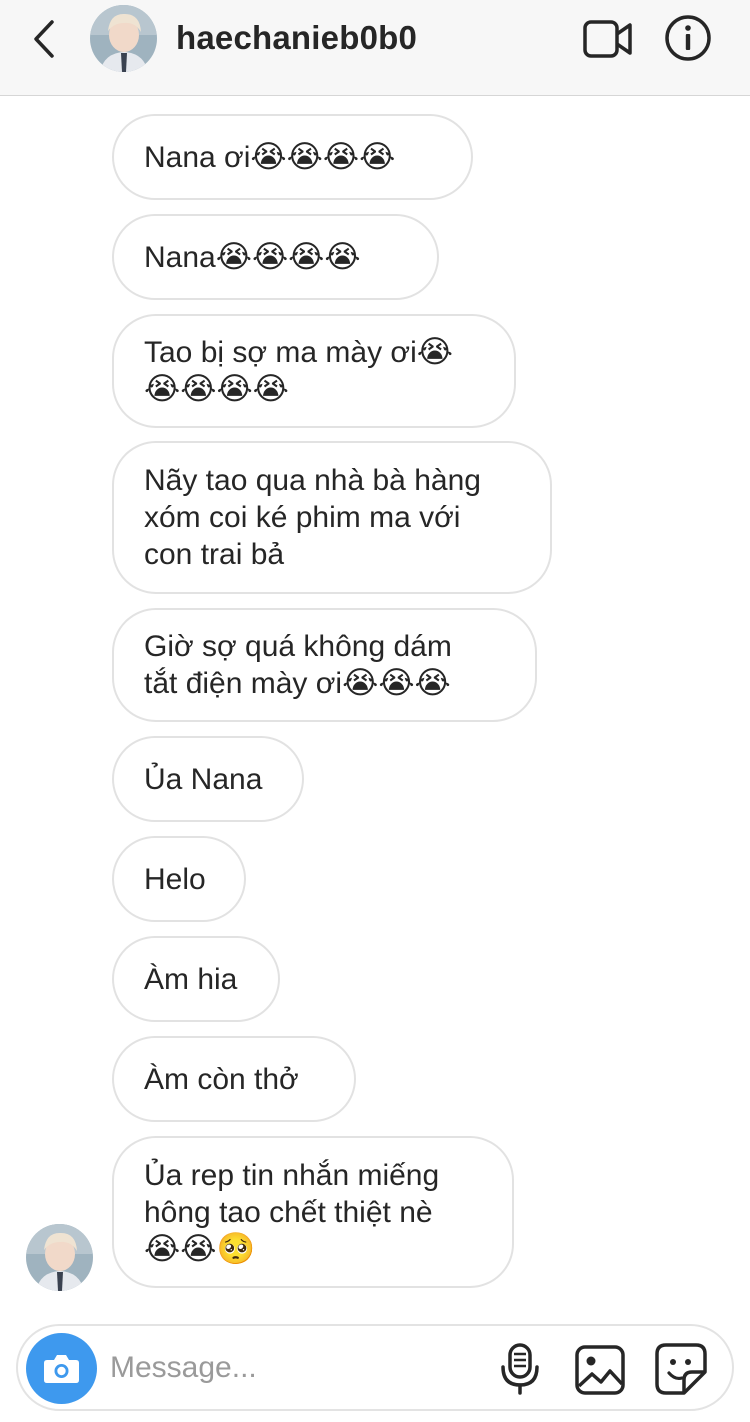  Describe the element at coordinates (302, 517) in the screenshot. I see `message-text: xóm coi ké phim ma với` at that location.